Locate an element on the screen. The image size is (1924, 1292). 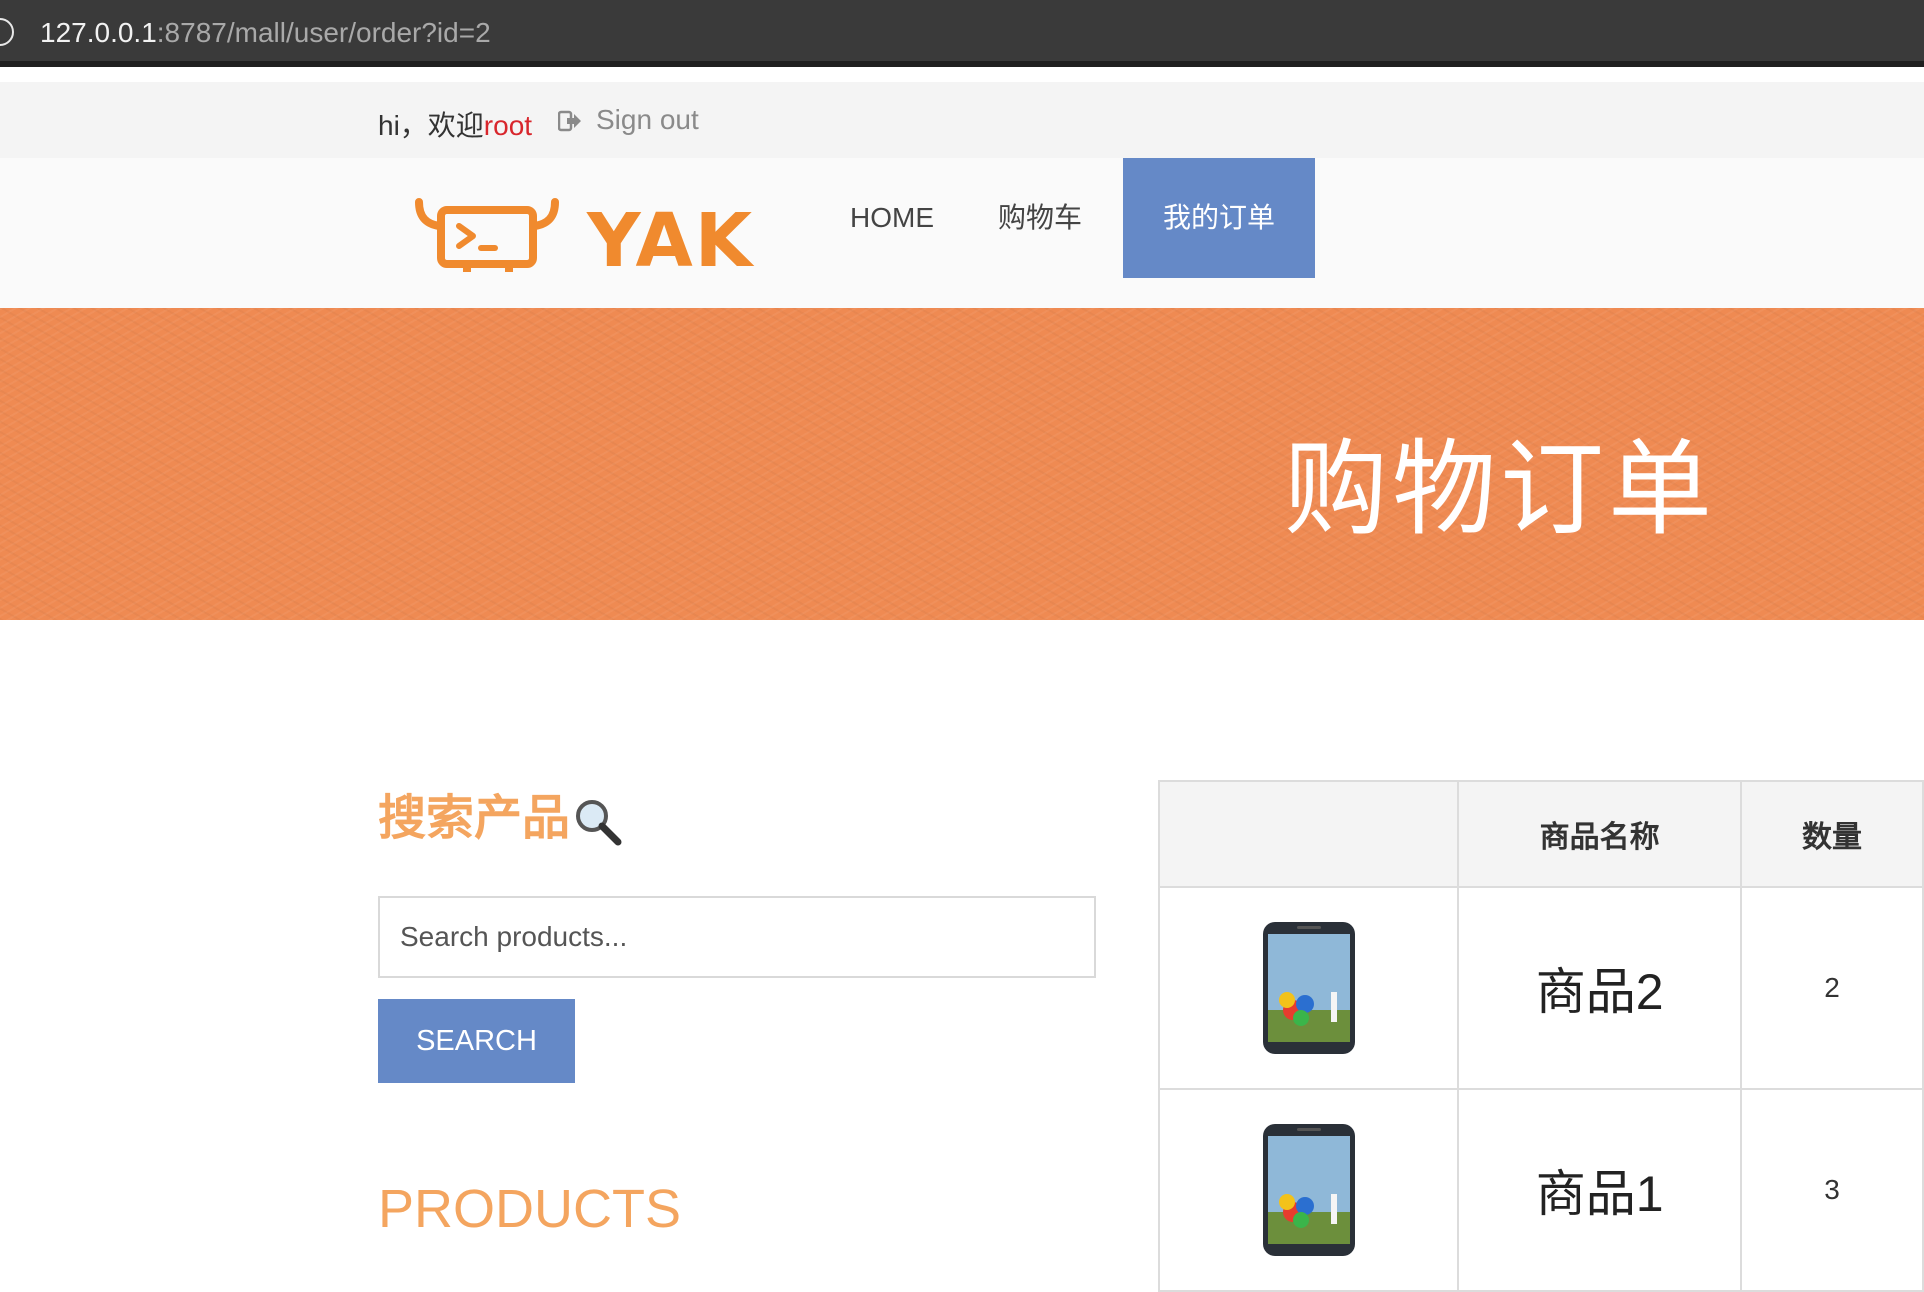
username: root is located at coordinates (508, 125).